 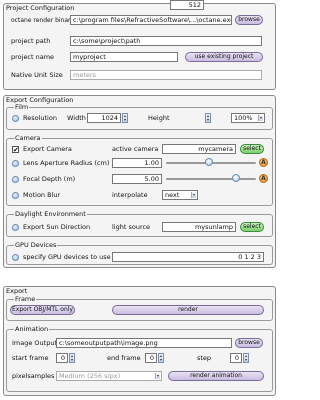 What do you see at coordinates (62, 358) in the screenshot?
I see `start-frame-field: 0` at bounding box center [62, 358].